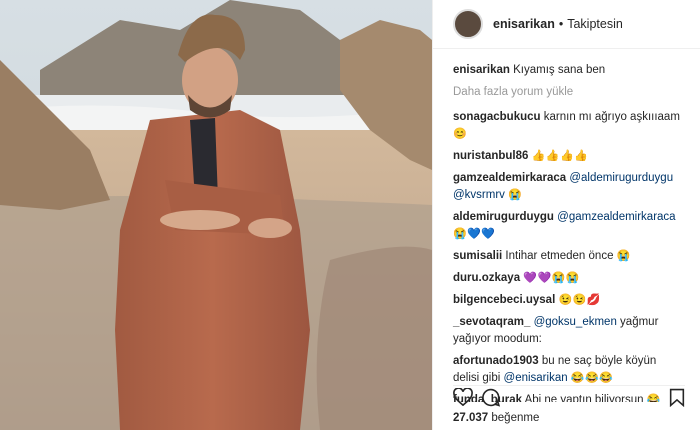 The image size is (700, 430). Describe the element at coordinates (515, 418) in the screenshot. I see `likes-word: beğenme` at that location.